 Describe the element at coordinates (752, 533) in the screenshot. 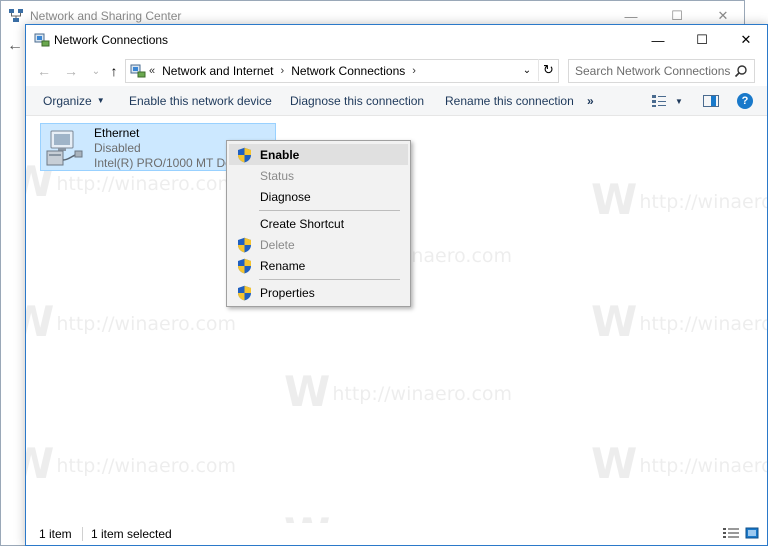

I see `large-icons-view-icon` at that location.